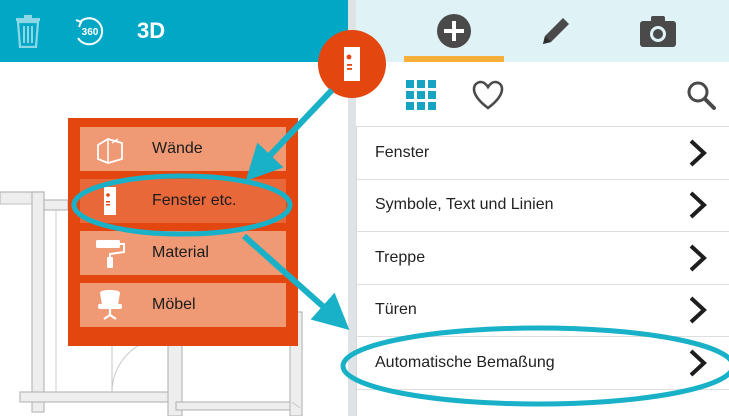 This screenshot has width=729, height=416. Describe the element at coordinates (174, 31) in the screenshot. I see `top-toolbar: 360 3D` at that location.